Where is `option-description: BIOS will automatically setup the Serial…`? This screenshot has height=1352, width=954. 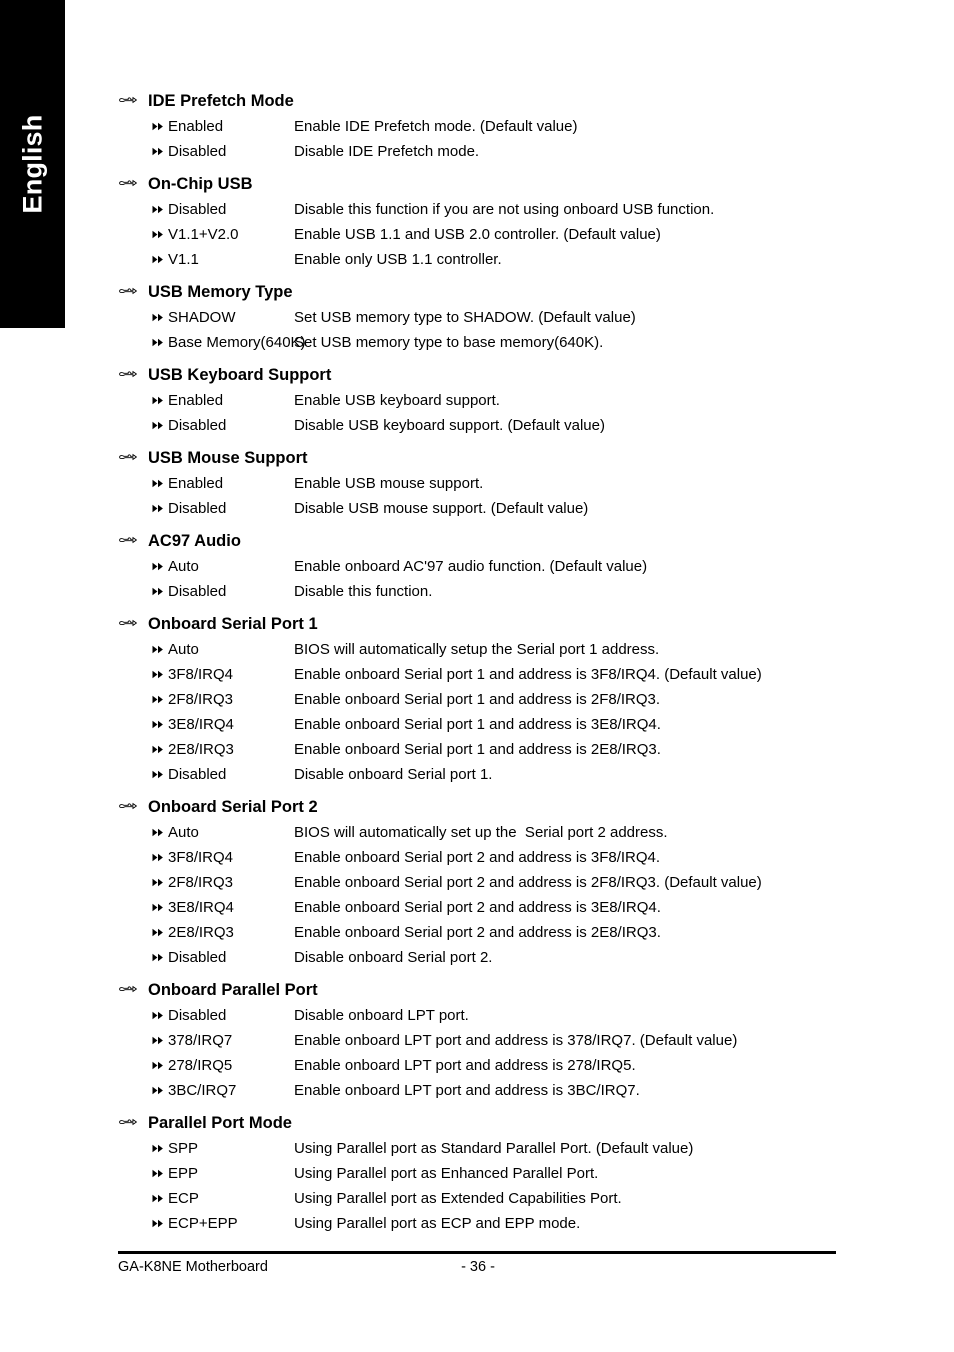 option-description: BIOS will automatically setup the Serial… is located at coordinates (477, 649).